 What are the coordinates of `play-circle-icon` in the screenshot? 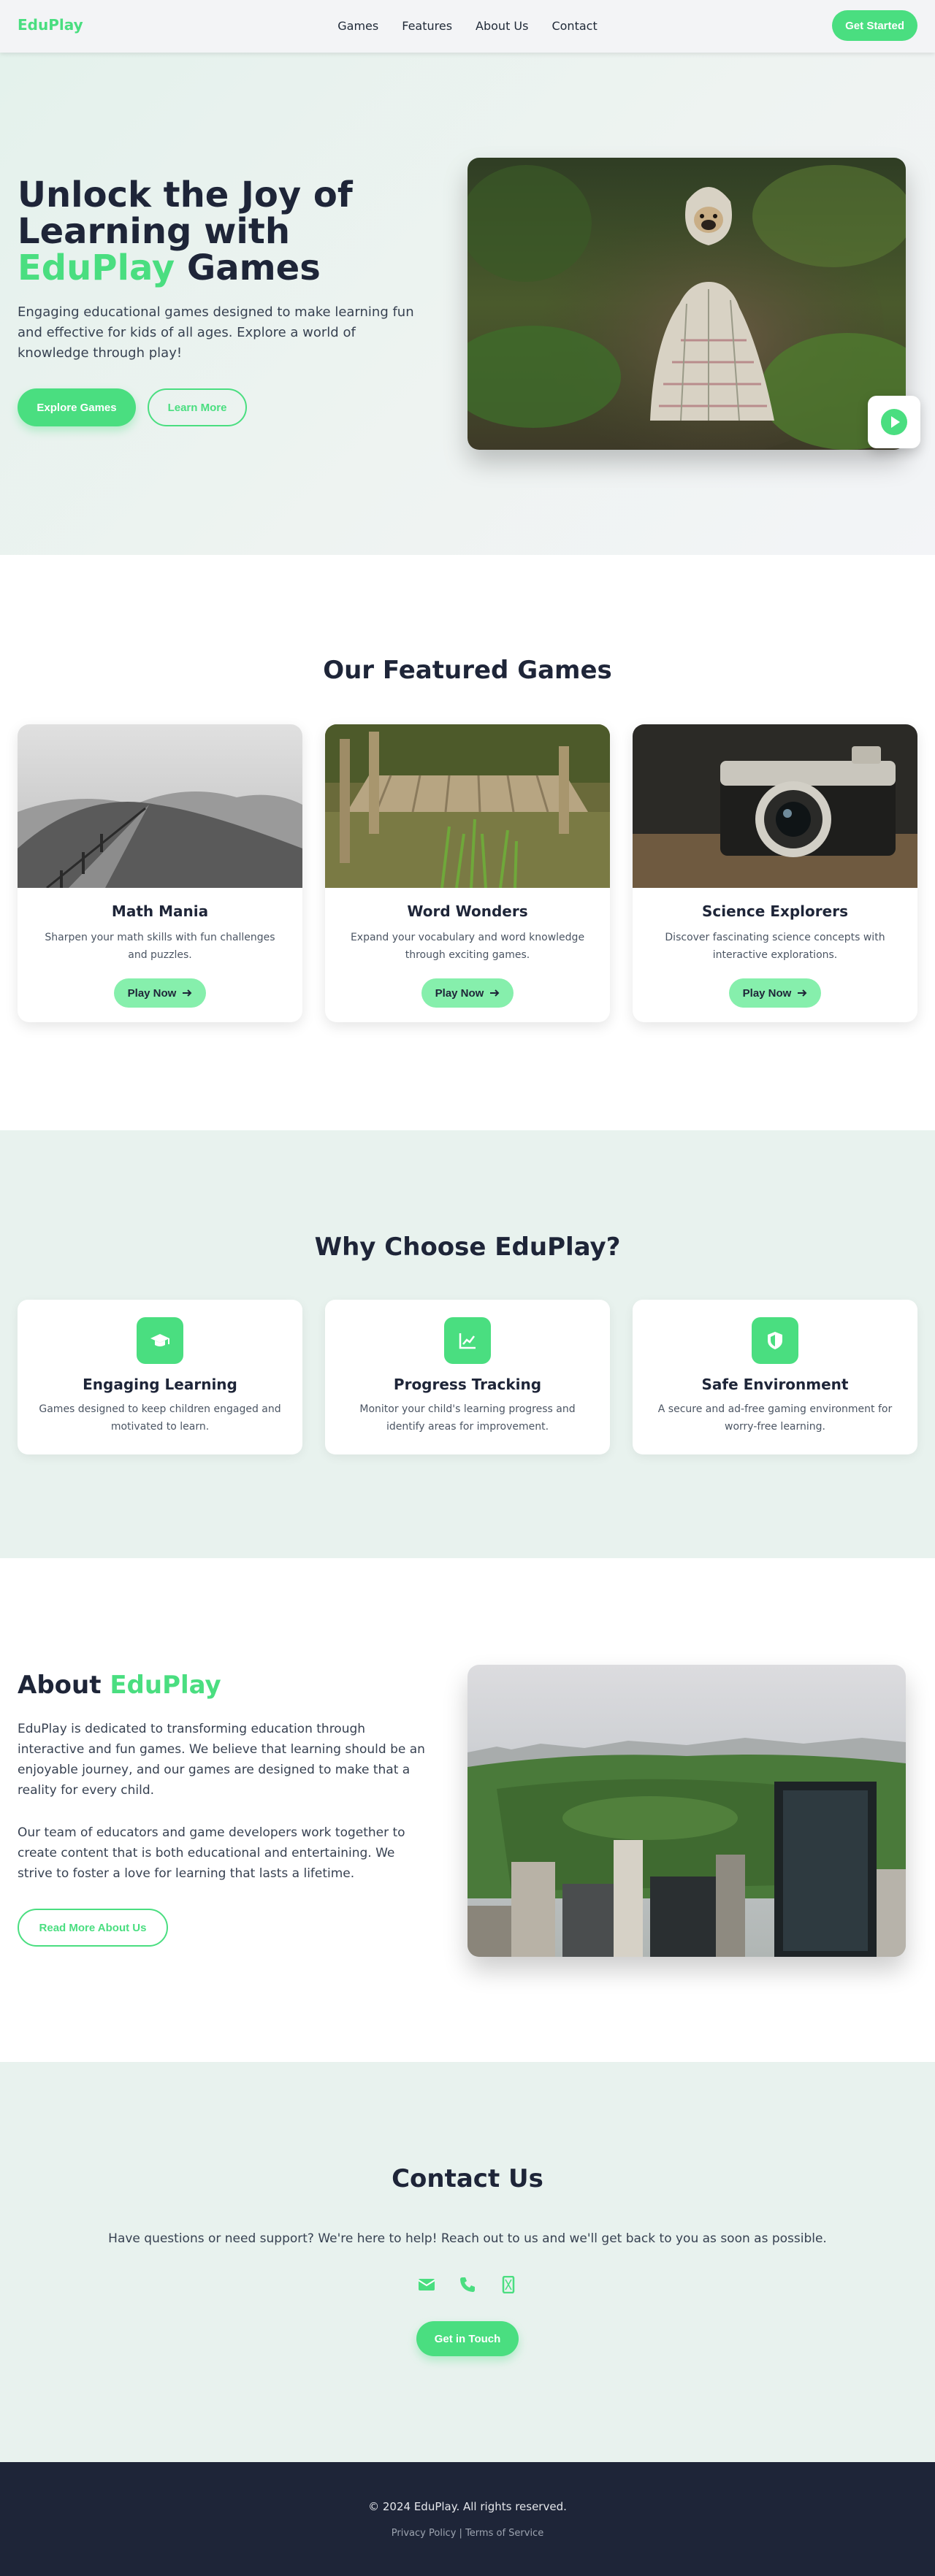 It's located at (894, 422).